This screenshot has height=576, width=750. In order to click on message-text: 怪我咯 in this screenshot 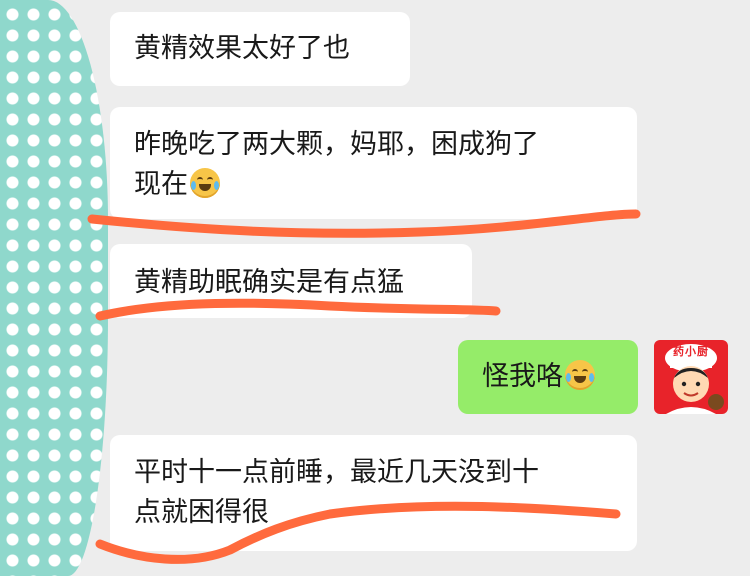, I will do `click(522, 376)`.